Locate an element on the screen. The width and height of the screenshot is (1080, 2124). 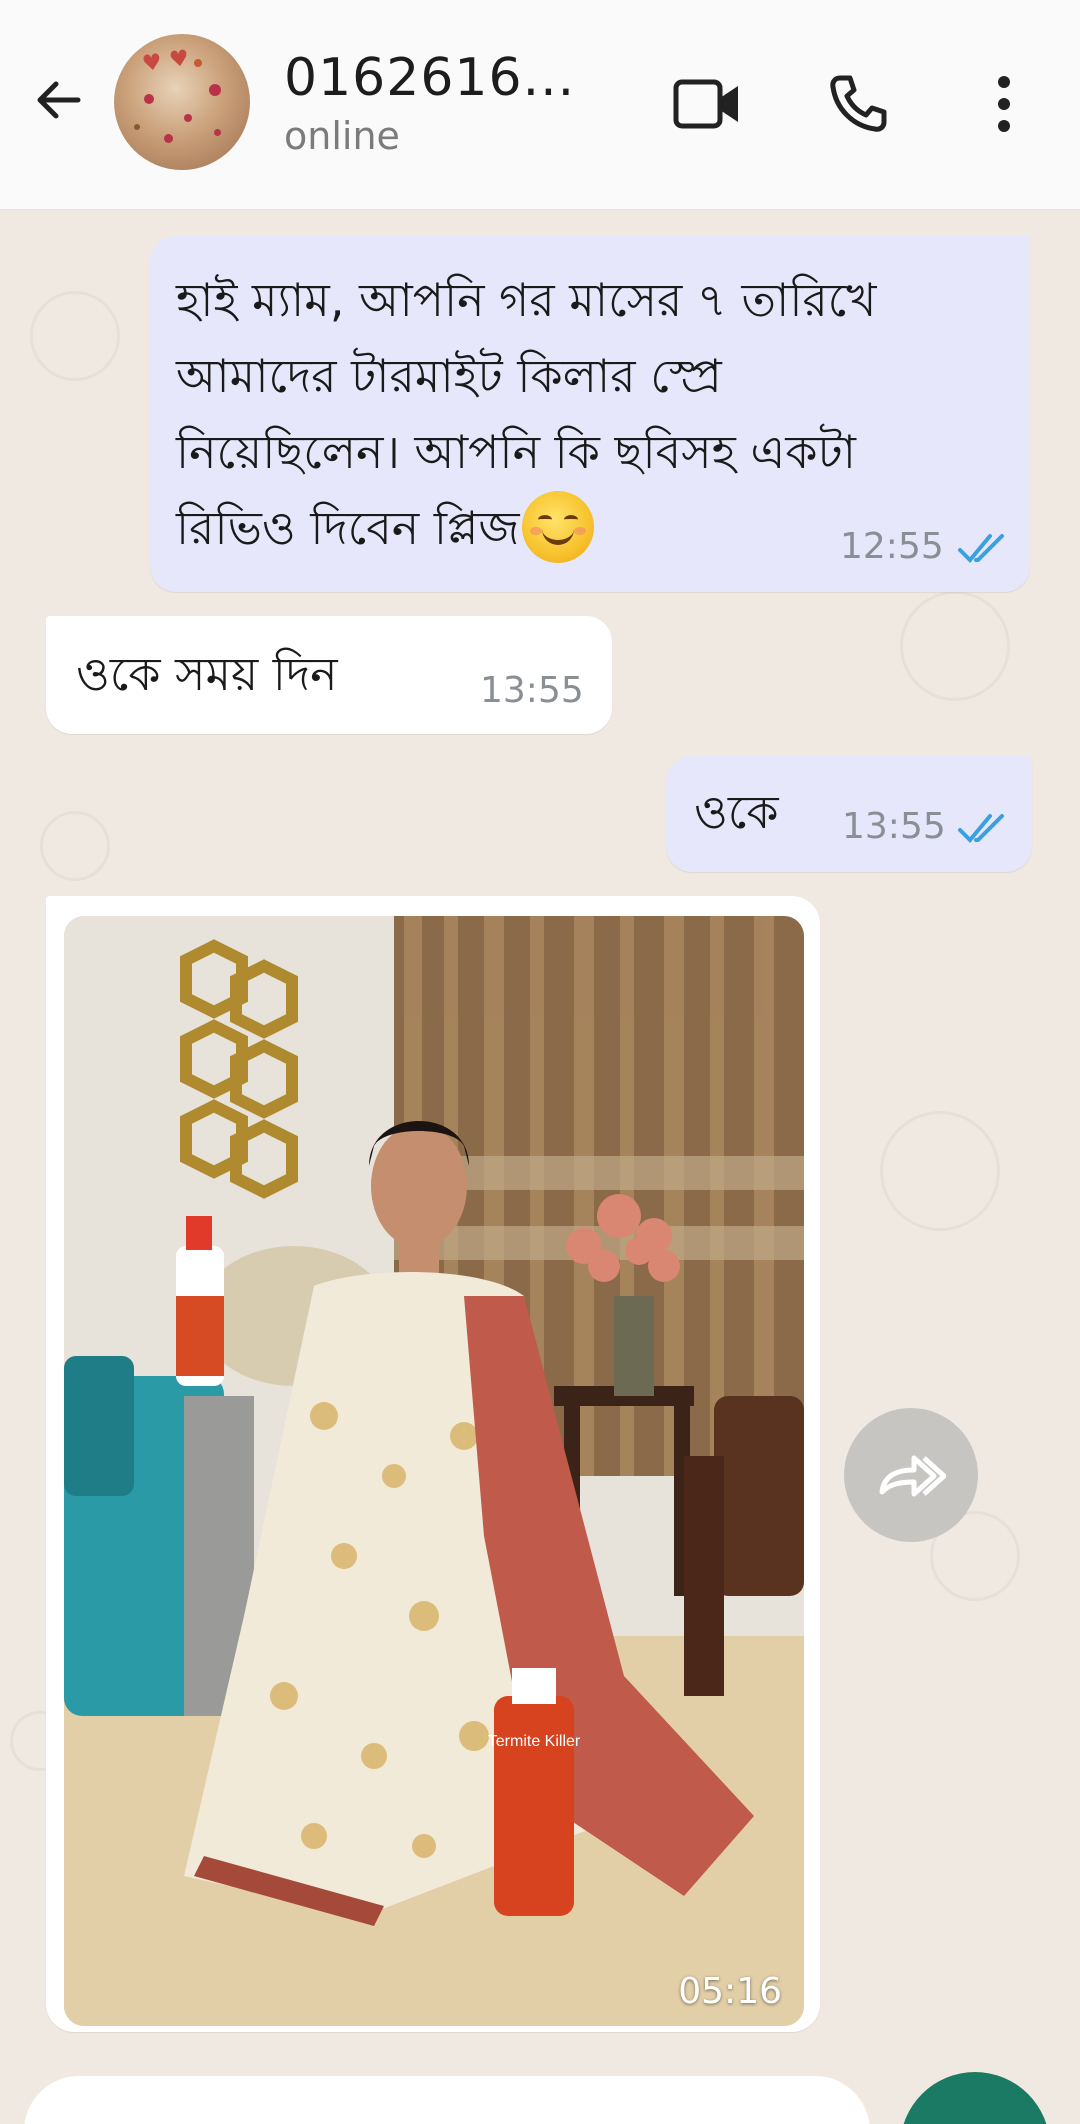
avatar-decoration: ♥ ♥ is located at coordinates (165, 61).